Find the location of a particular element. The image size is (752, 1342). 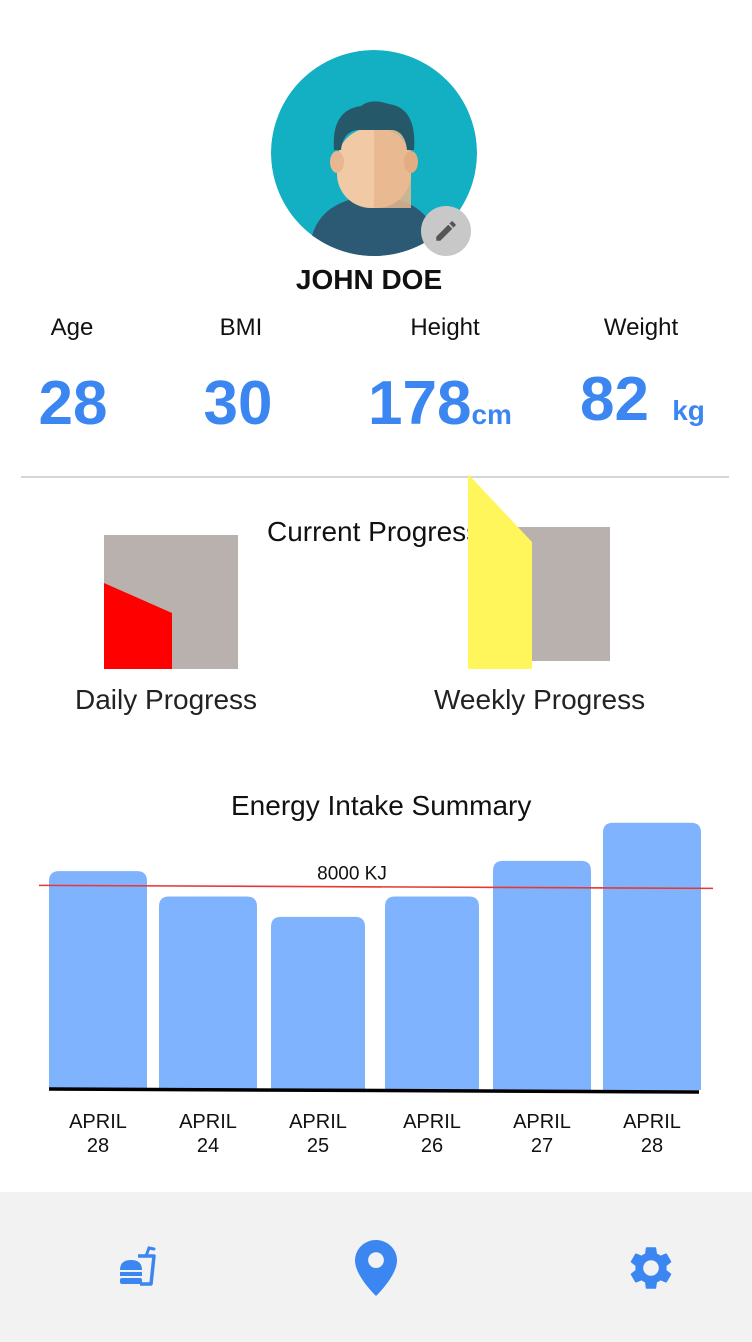

bmi-value: 30 is located at coordinates (238, 403).